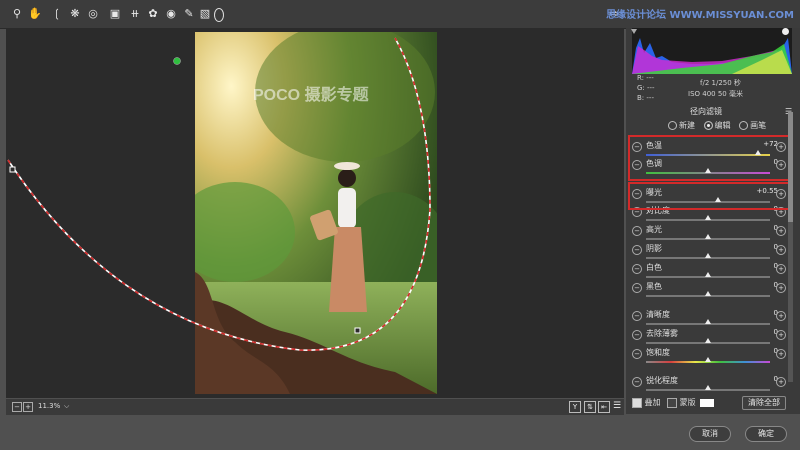 This screenshot has height=450, width=800. I want to click on redeye-icon: ◉, so click(171, 14).